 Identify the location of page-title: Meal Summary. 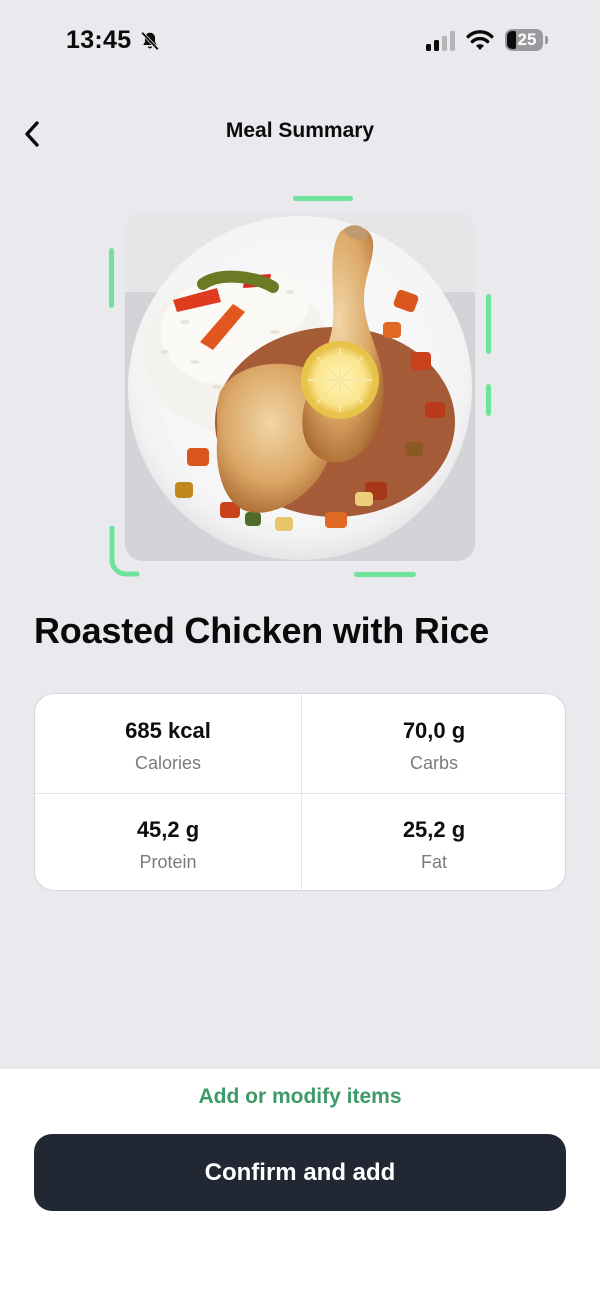
(300, 130).